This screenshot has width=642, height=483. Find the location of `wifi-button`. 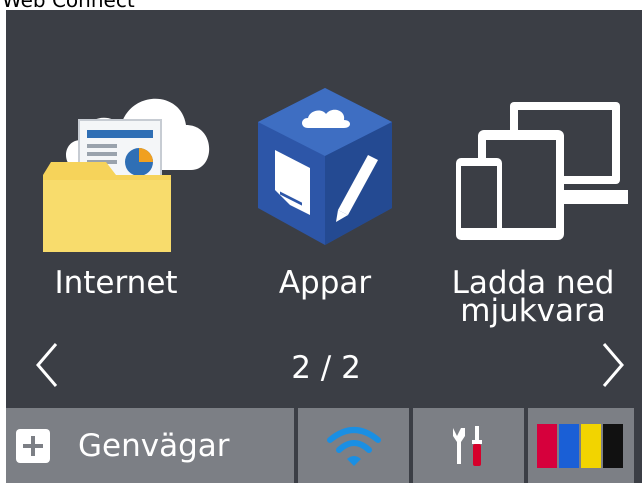

wifi-button is located at coordinates (353, 445).